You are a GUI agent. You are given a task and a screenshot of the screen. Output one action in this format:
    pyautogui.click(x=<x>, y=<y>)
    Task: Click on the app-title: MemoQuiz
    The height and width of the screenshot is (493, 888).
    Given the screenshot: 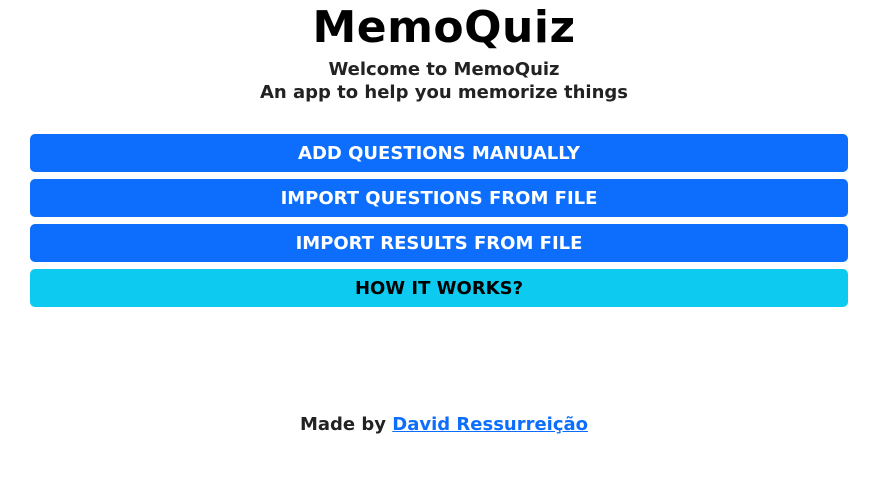 What is the action you would take?
    pyautogui.click(x=444, y=27)
    